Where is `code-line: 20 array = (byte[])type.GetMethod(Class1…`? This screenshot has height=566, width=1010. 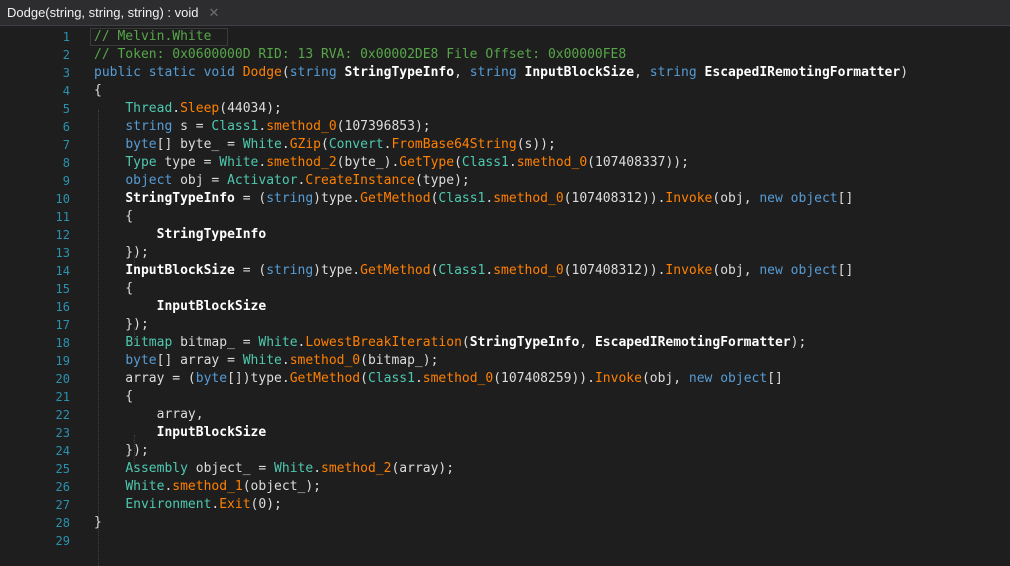 code-line: 20 array = (byte[])type.GetMethod(Class1… is located at coordinates (505, 379).